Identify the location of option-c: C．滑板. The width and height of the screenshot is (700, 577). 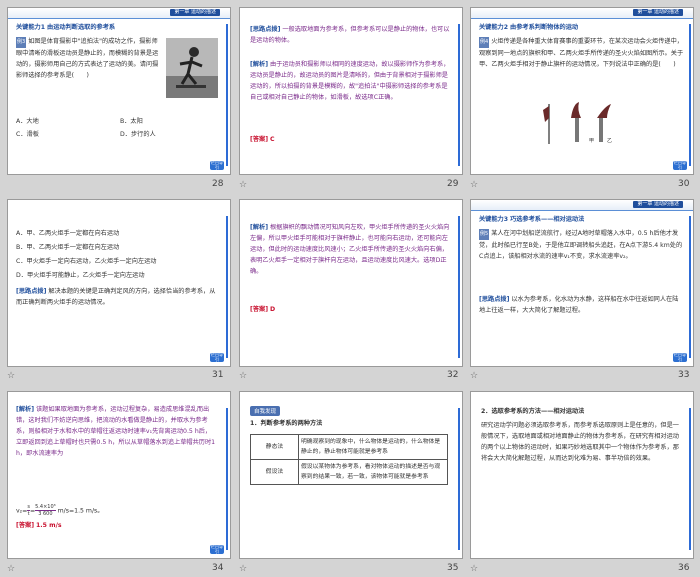
(27, 134).